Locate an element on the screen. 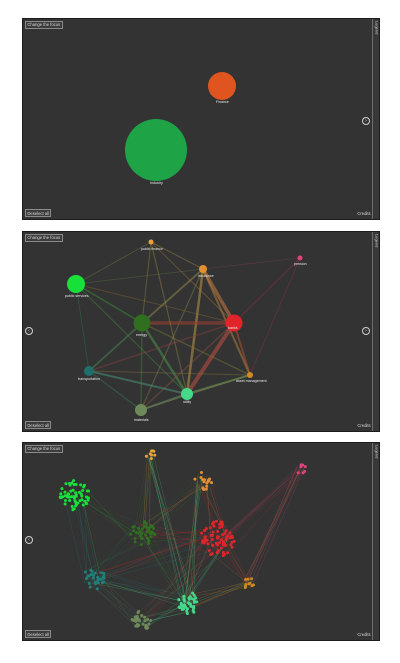  node-transportation is located at coordinates (89, 371).